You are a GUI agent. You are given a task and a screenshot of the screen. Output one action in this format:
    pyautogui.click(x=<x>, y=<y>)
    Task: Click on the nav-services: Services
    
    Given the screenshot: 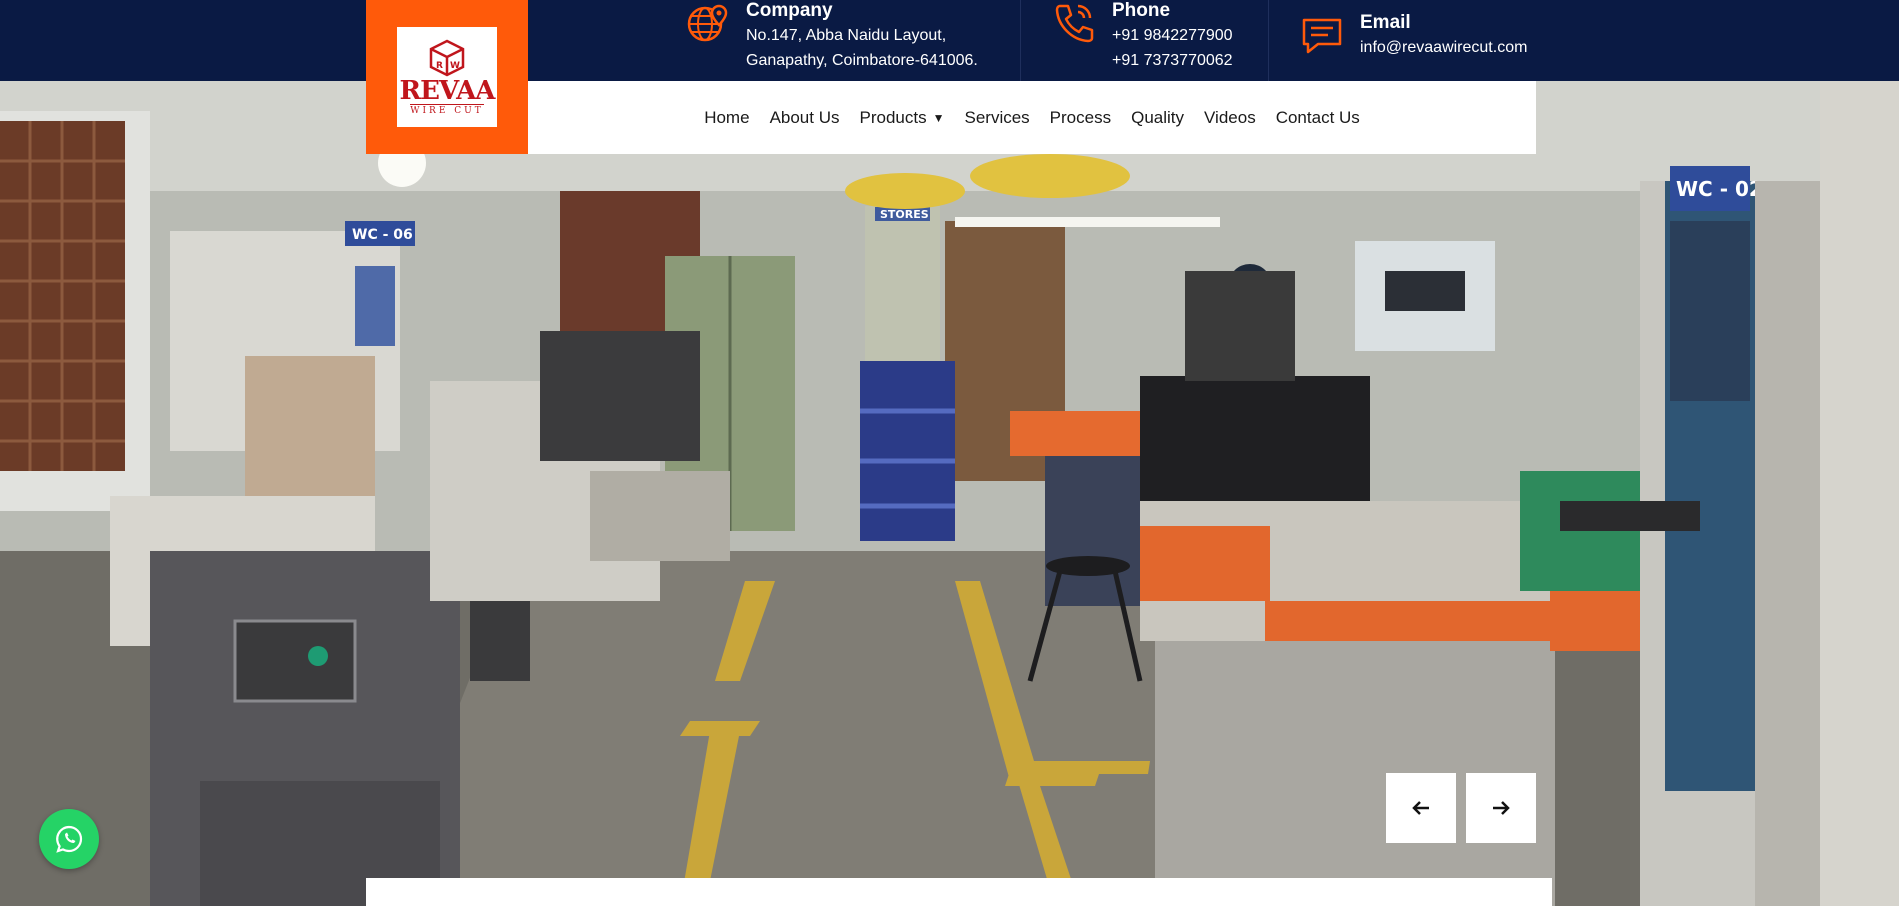 What is the action you would take?
    pyautogui.click(x=996, y=118)
    